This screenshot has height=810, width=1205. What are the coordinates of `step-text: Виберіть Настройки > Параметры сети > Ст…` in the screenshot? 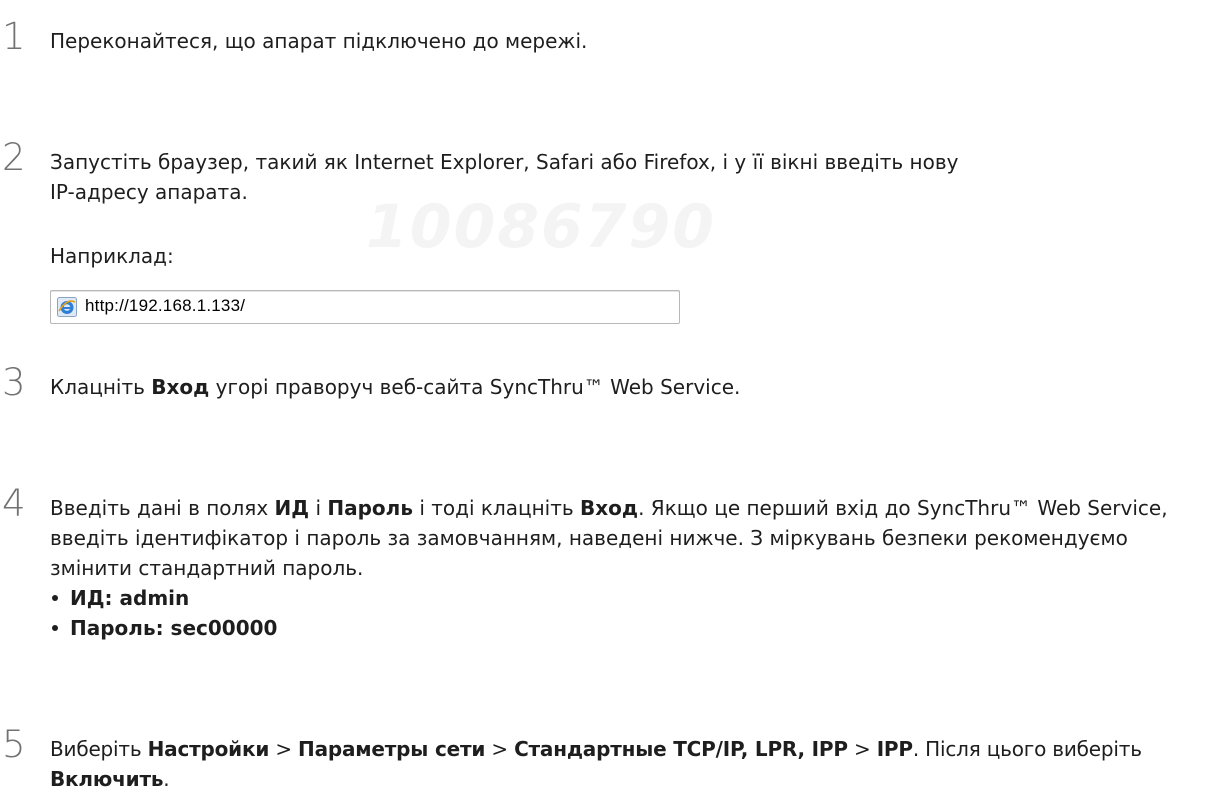 It's located at (622, 764).